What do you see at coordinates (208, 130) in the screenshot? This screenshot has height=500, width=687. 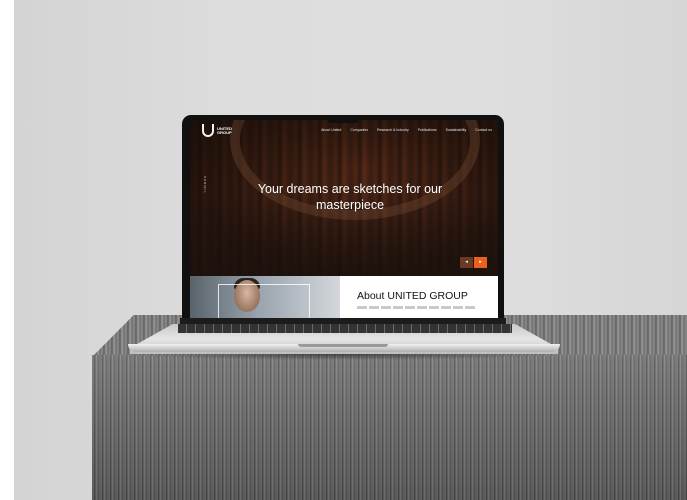 I see `logo-u-icon` at bounding box center [208, 130].